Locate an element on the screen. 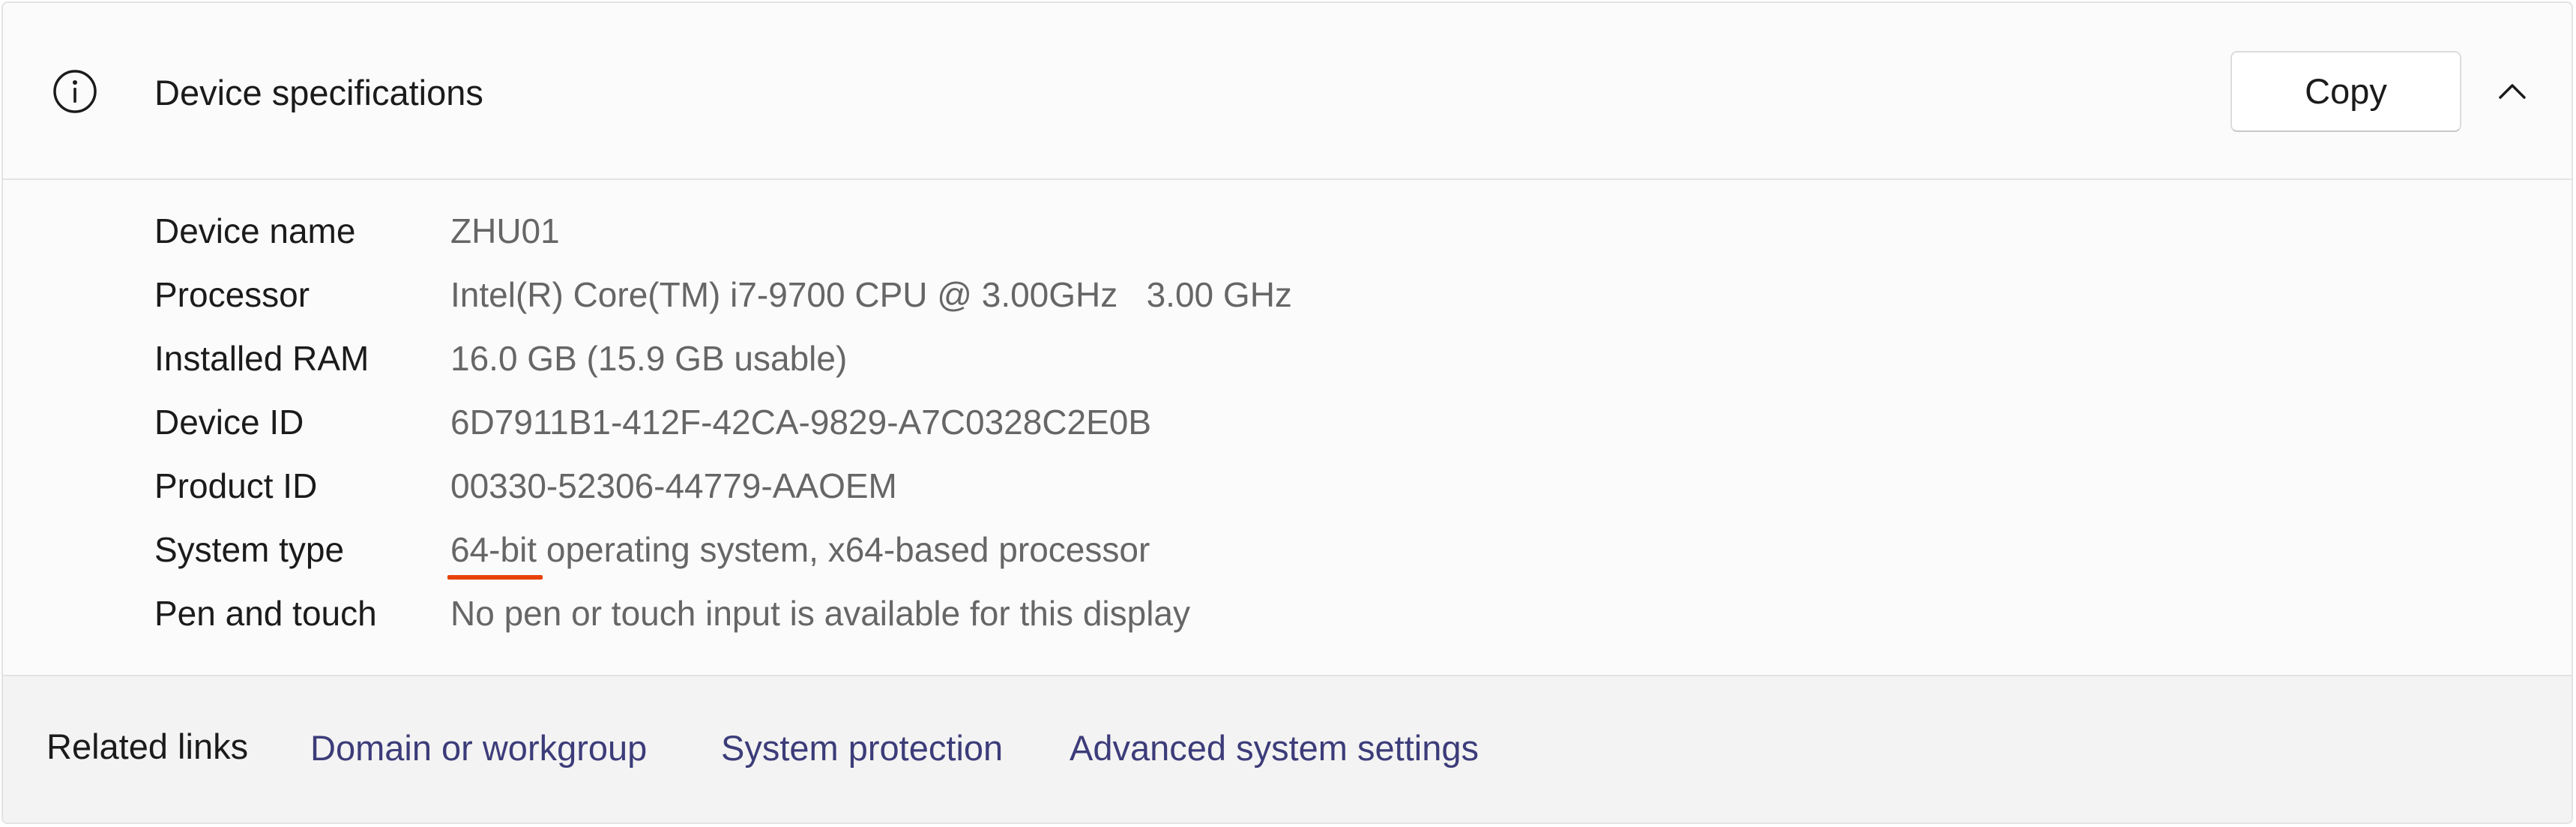 The height and width of the screenshot is (827, 2576). spec-label: Device name is located at coordinates (255, 230).